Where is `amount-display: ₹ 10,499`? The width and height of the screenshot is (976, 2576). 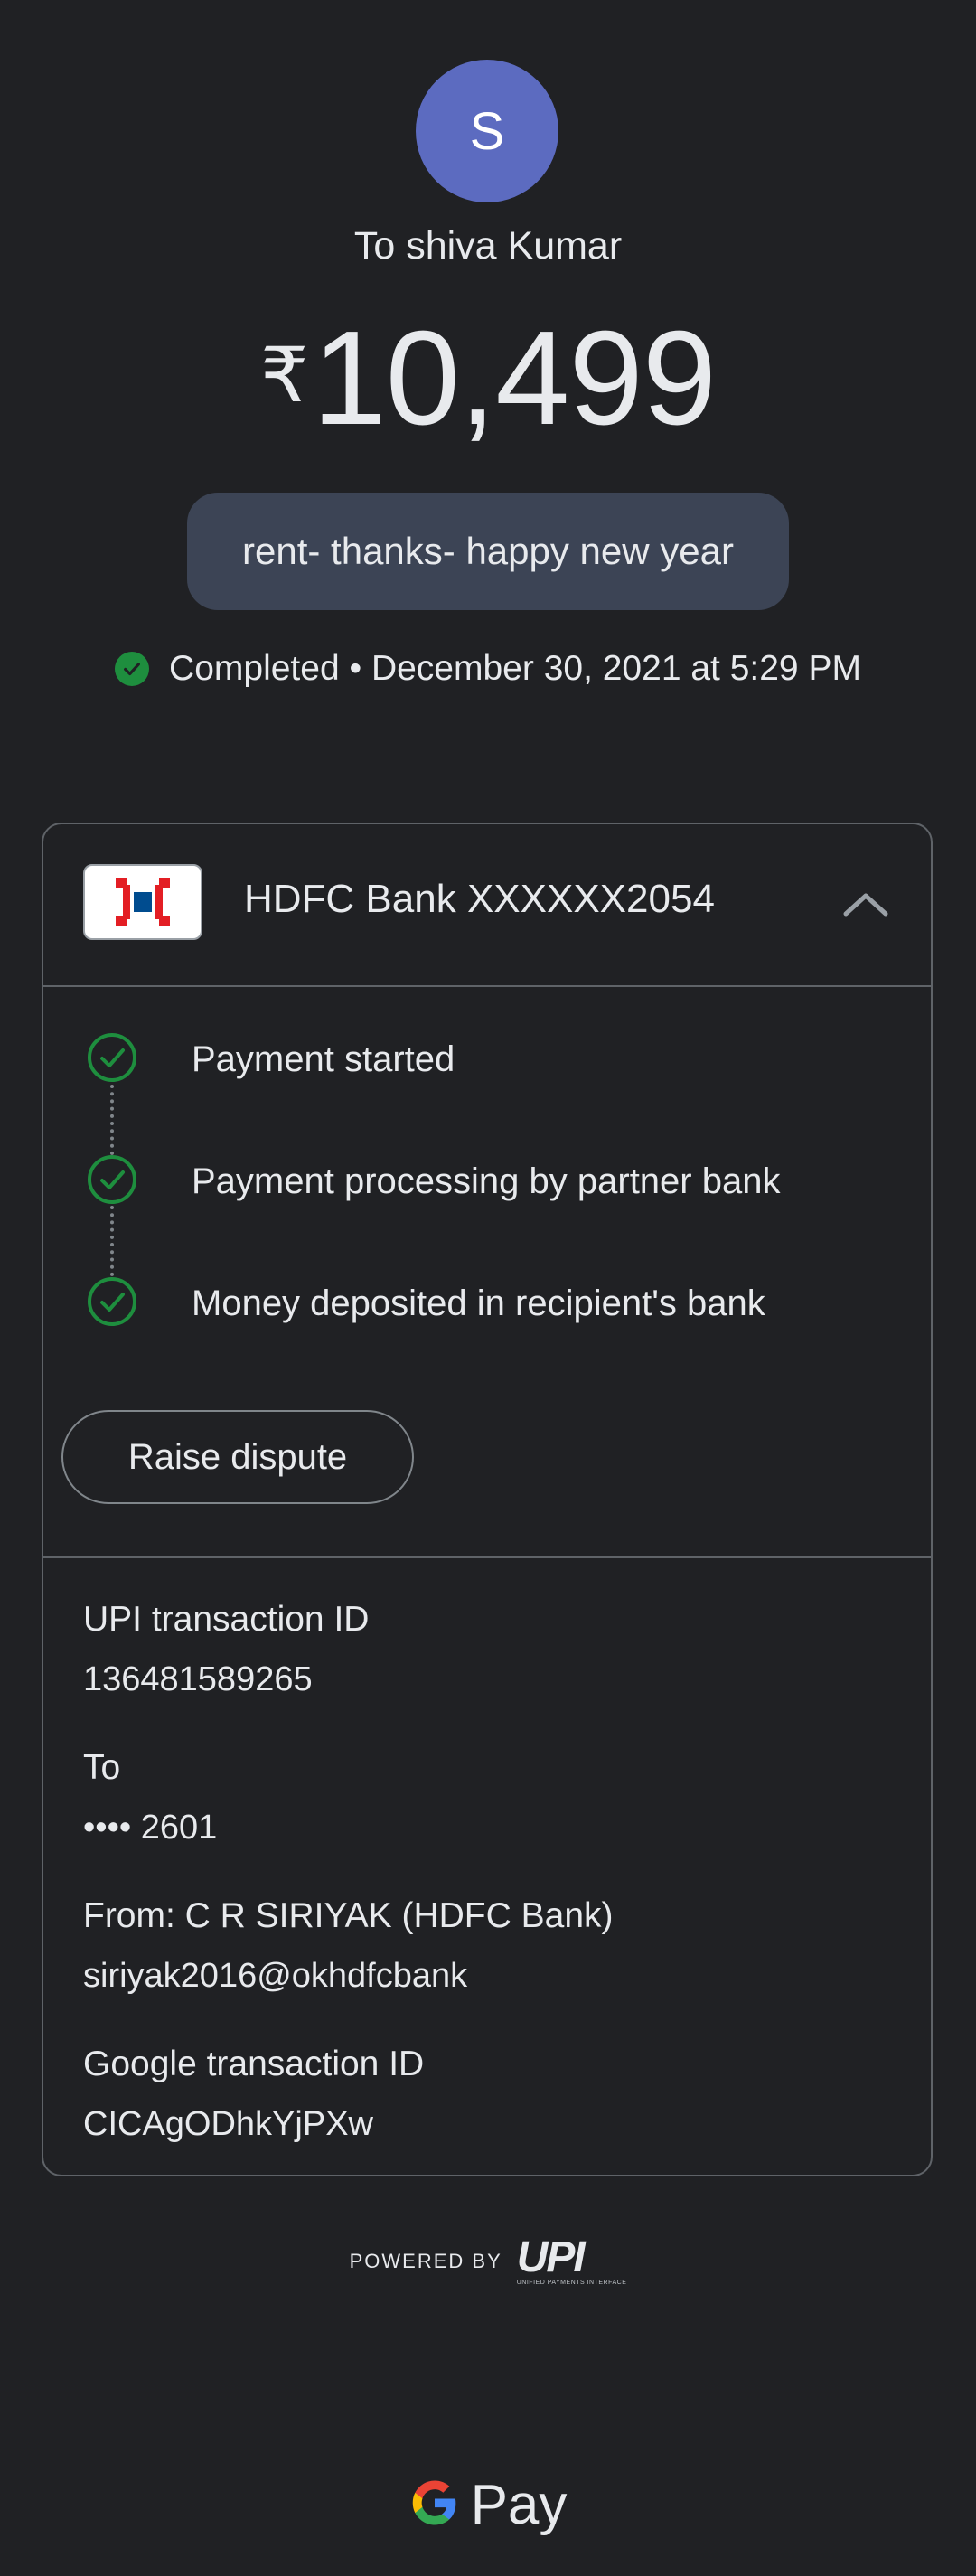 amount-display: ₹ 10,499 is located at coordinates (488, 379).